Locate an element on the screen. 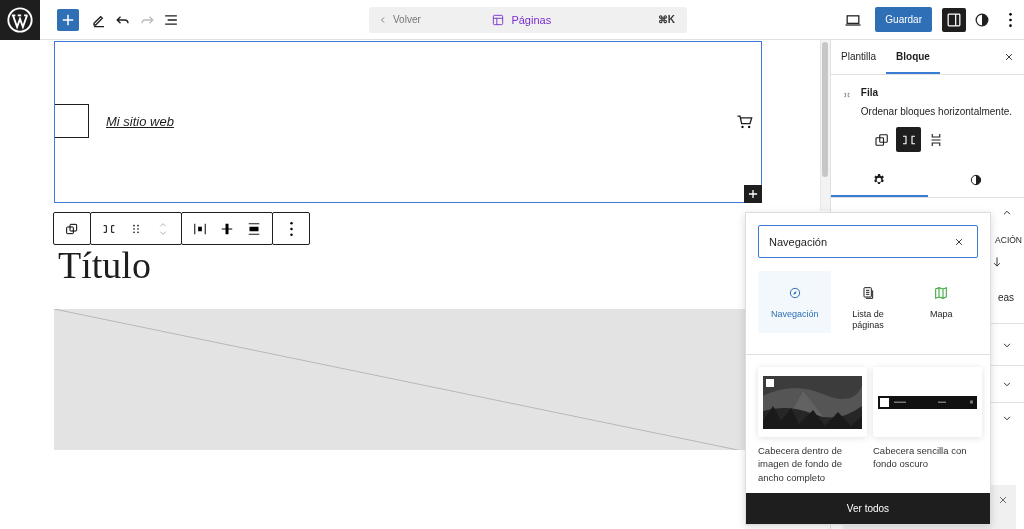 This screenshot has height=529, width=1024. block-description: Ordenar bloques horizontalmente. is located at coordinates (936, 111).